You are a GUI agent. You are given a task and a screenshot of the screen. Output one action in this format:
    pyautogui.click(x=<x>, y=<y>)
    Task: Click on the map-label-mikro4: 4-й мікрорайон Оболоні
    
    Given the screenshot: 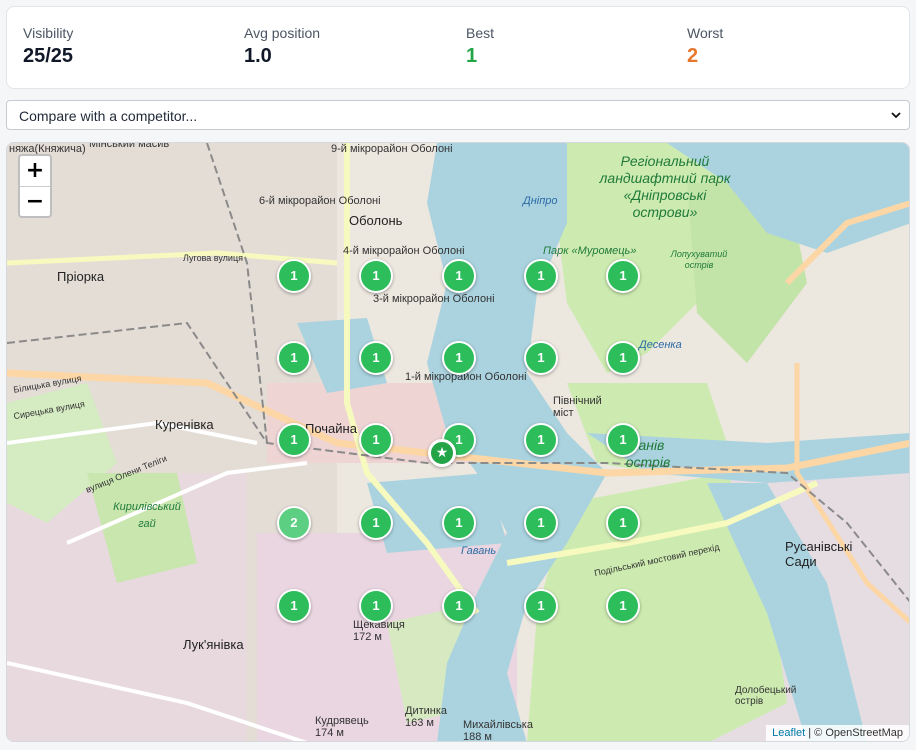 What is the action you would take?
    pyautogui.click(x=404, y=251)
    